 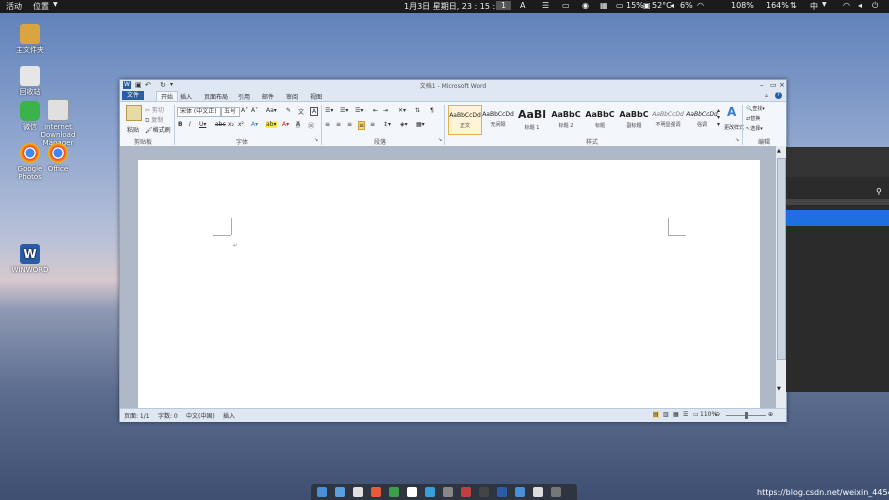 I want to click on desktop-icon-idm: Internet Download Manager, so click(x=58, y=123).